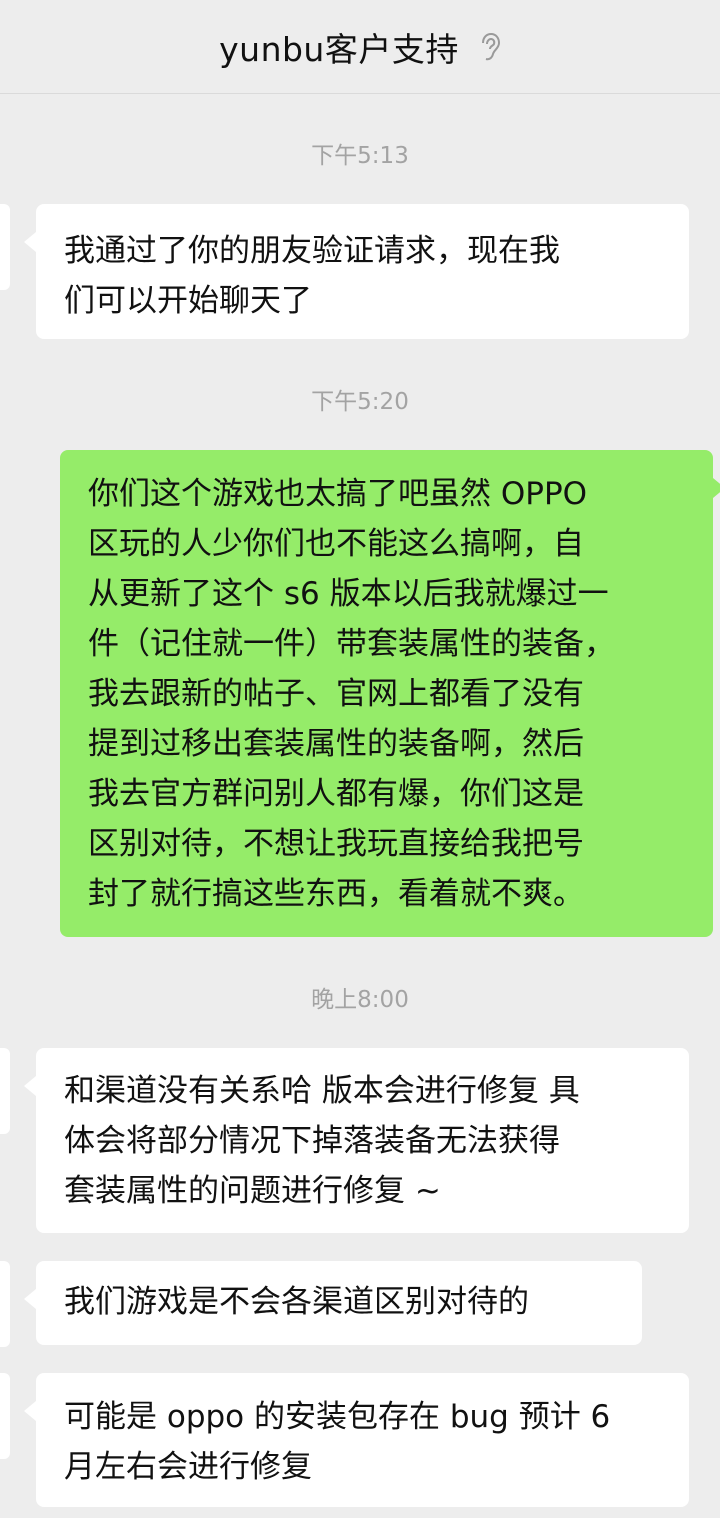 This screenshot has height=1518, width=720. Describe the element at coordinates (337, 1442) in the screenshot. I see `message-text: 可能是 oppo 的安装包存在 bug 预计 6 月左右会进行修复` at that location.